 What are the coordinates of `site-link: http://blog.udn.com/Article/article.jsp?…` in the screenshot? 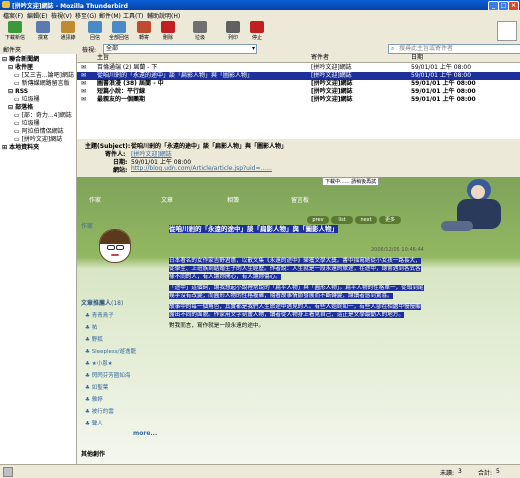 It's located at (201, 168).